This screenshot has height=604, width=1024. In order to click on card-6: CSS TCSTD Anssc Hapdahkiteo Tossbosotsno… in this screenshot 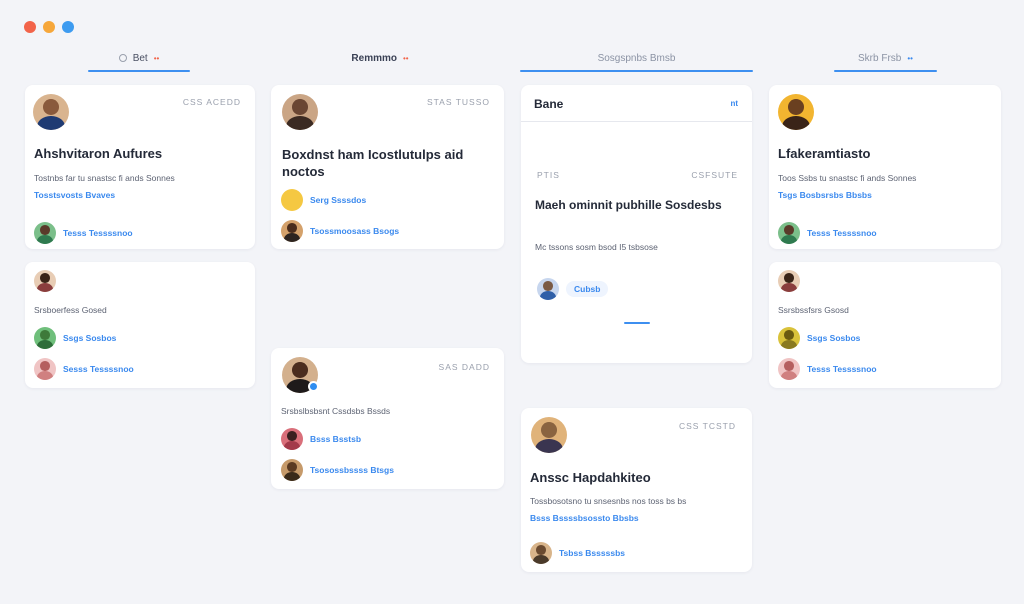, I will do `click(636, 490)`.